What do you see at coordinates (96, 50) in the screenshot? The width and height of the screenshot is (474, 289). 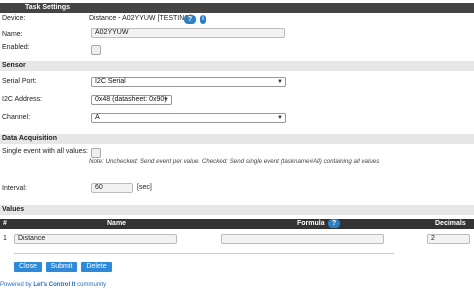 I see `enabled-checkbox` at bounding box center [96, 50].